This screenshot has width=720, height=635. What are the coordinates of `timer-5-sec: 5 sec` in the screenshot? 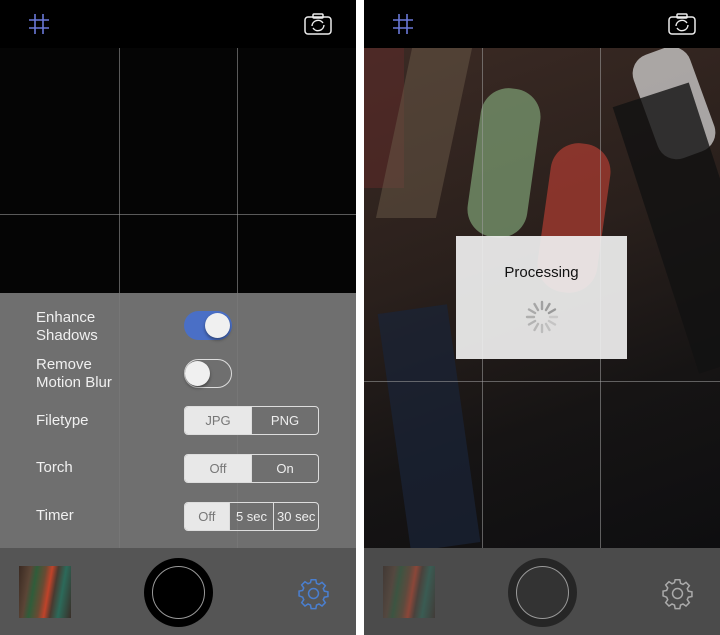 It's located at (251, 516).